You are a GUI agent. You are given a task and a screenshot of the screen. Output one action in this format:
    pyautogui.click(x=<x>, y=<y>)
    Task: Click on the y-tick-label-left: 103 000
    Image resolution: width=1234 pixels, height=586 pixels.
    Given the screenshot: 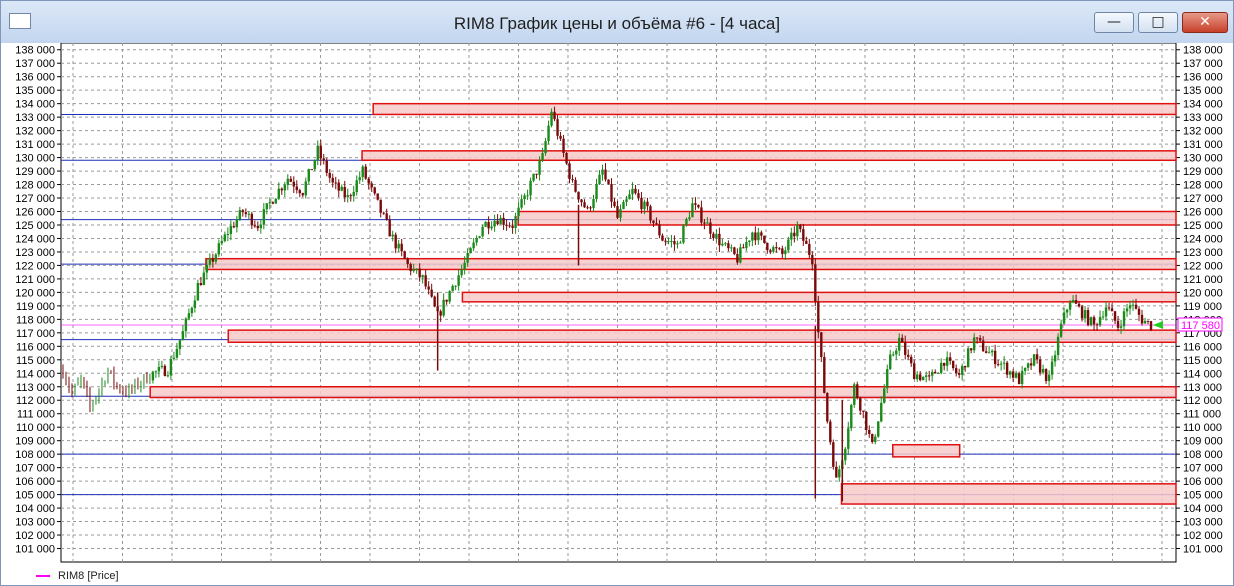 What is the action you would take?
    pyautogui.click(x=35, y=523)
    